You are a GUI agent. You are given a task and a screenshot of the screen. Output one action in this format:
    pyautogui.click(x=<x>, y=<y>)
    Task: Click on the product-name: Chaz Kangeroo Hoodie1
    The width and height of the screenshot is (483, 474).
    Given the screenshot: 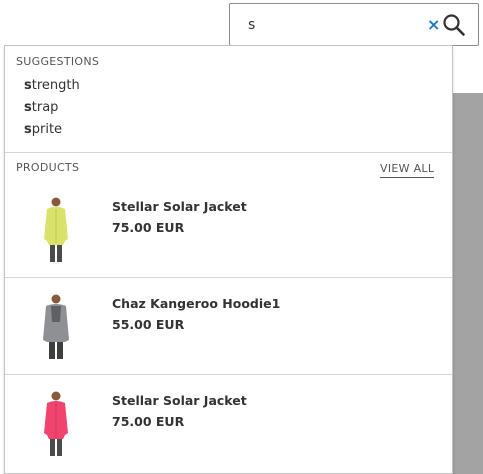 What is the action you would take?
    pyautogui.click(x=196, y=303)
    